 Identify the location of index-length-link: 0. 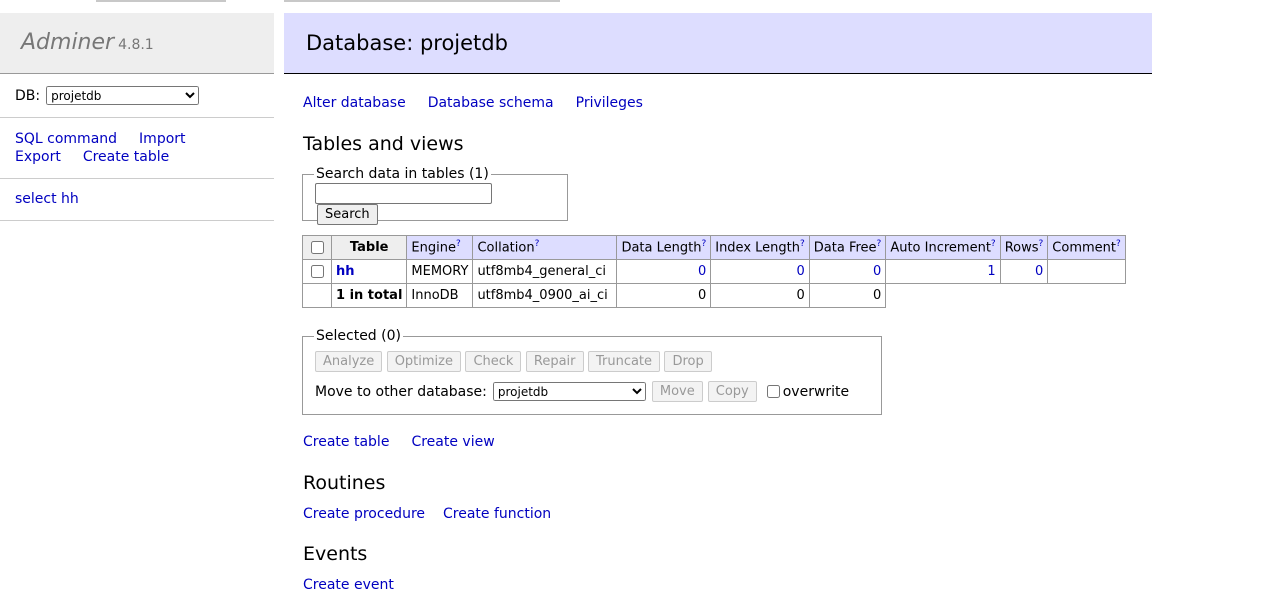
(801, 271).